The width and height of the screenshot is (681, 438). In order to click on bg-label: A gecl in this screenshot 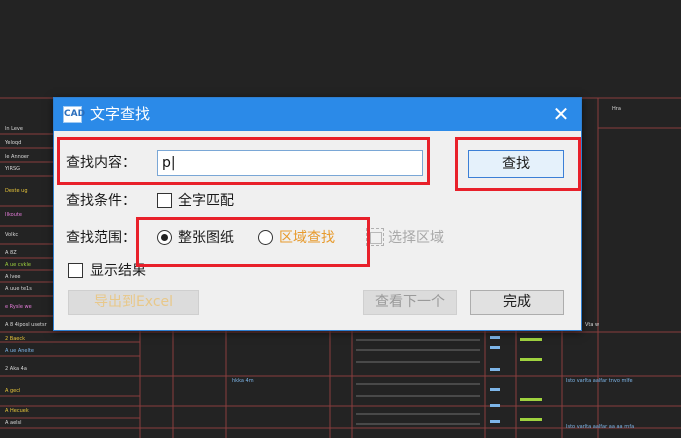, I will do `click(12, 391)`.